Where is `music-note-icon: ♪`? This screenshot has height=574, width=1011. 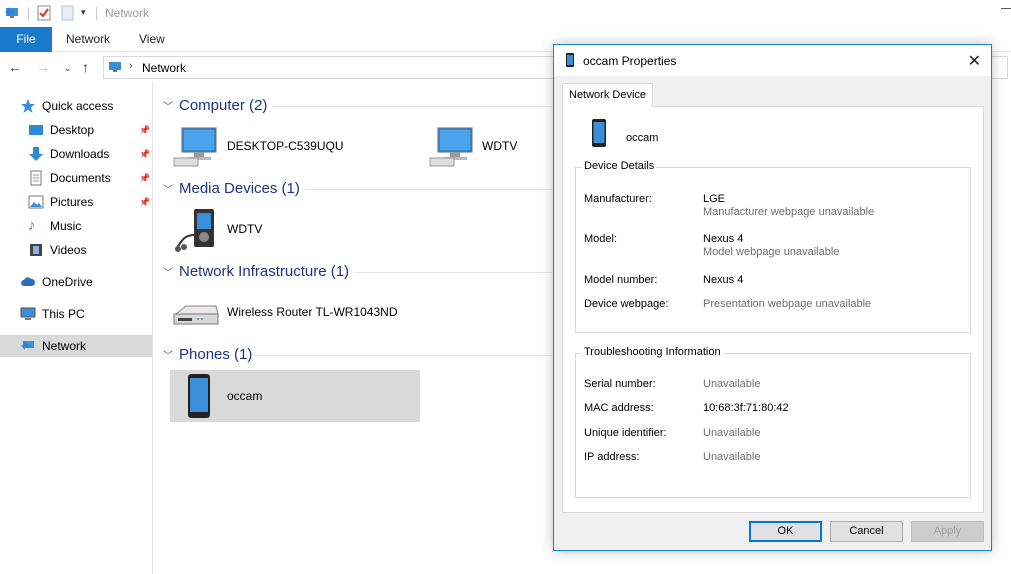 music-note-icon: ♪ is located at coordinates (32, 225).